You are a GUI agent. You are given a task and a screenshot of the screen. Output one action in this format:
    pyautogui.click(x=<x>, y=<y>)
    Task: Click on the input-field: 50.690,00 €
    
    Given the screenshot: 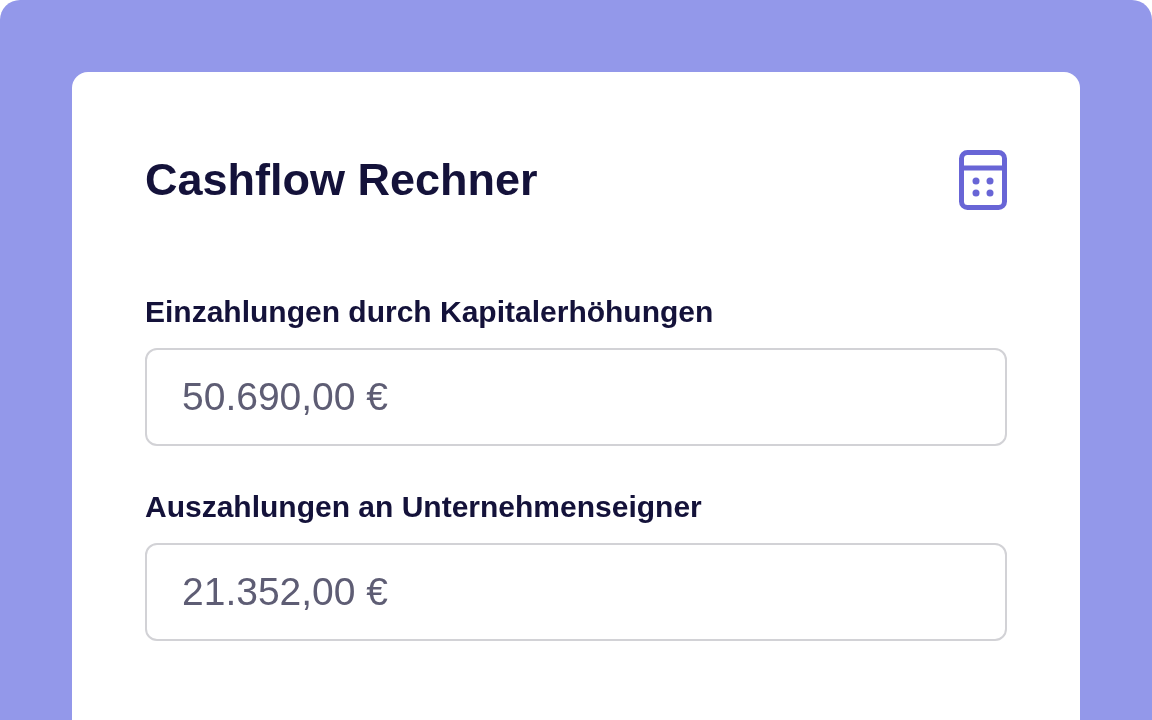 What is the action you would take?
    pyautogui.click(x=576, y=397)
    